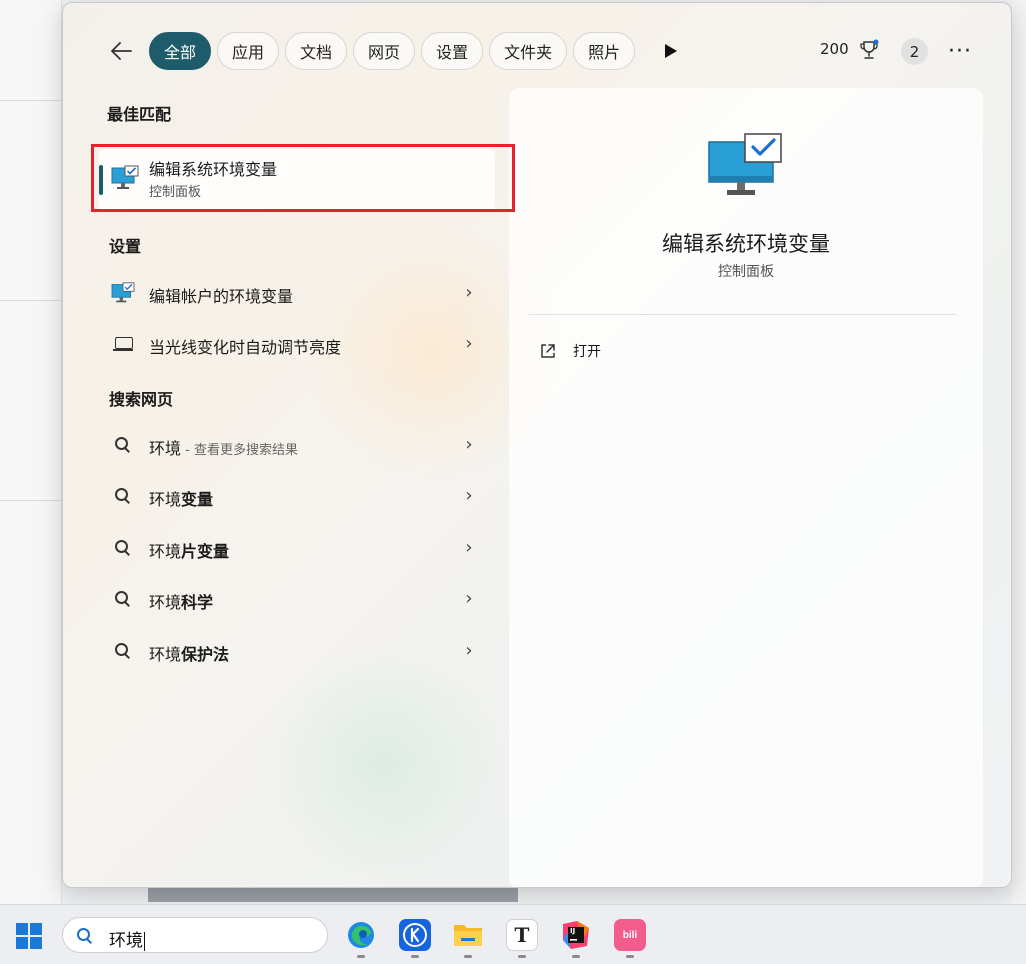 This screenshot has width=1026, height=964. Describe the element at coordinates (297, 599) in the screenshot. I see `web-search-item: 环境科学 ›` at that location.